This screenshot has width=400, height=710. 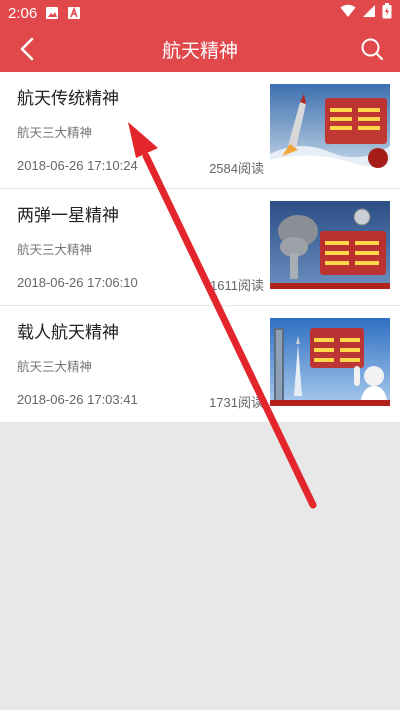 What do you see at coordinates (52, 13) in the screenshot?
I see `image-icon` at bounding box center [52, 13].